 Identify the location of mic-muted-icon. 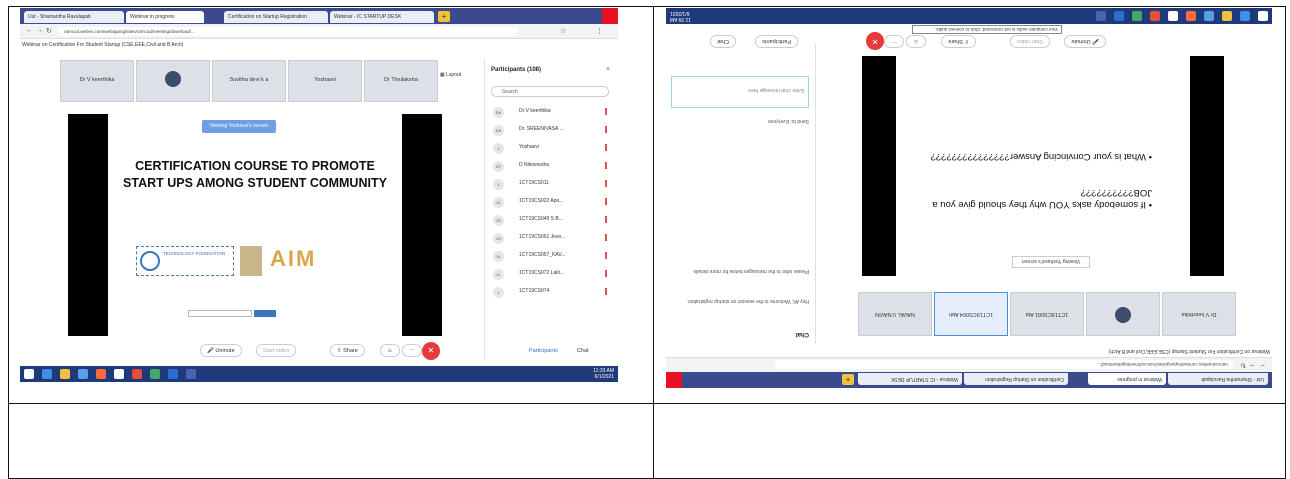
(606, 129).